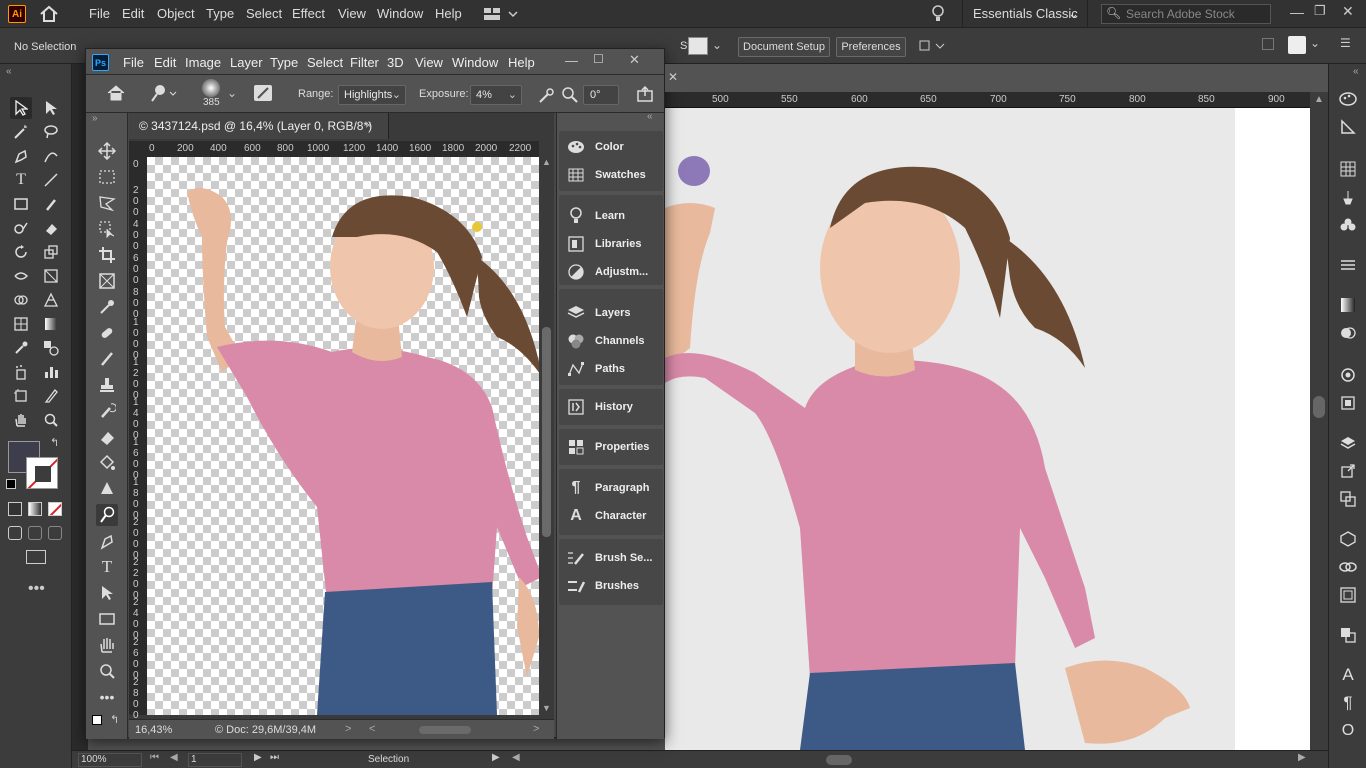 This screenshot has width=1366, height=768. I want to click on ps-collapse-tools-icon: », so click(95, 118).